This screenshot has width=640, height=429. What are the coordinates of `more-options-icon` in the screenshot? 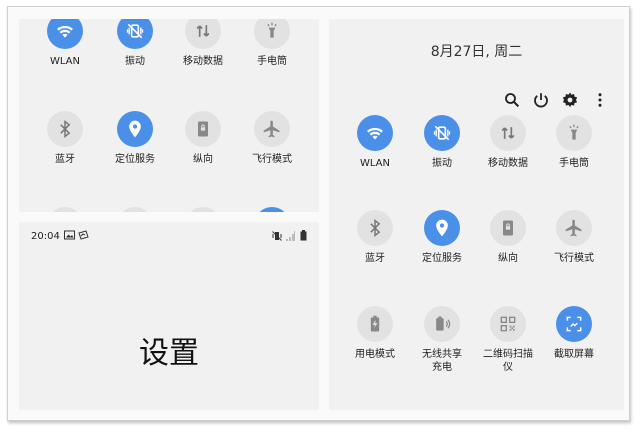 It's located at (600, 100).